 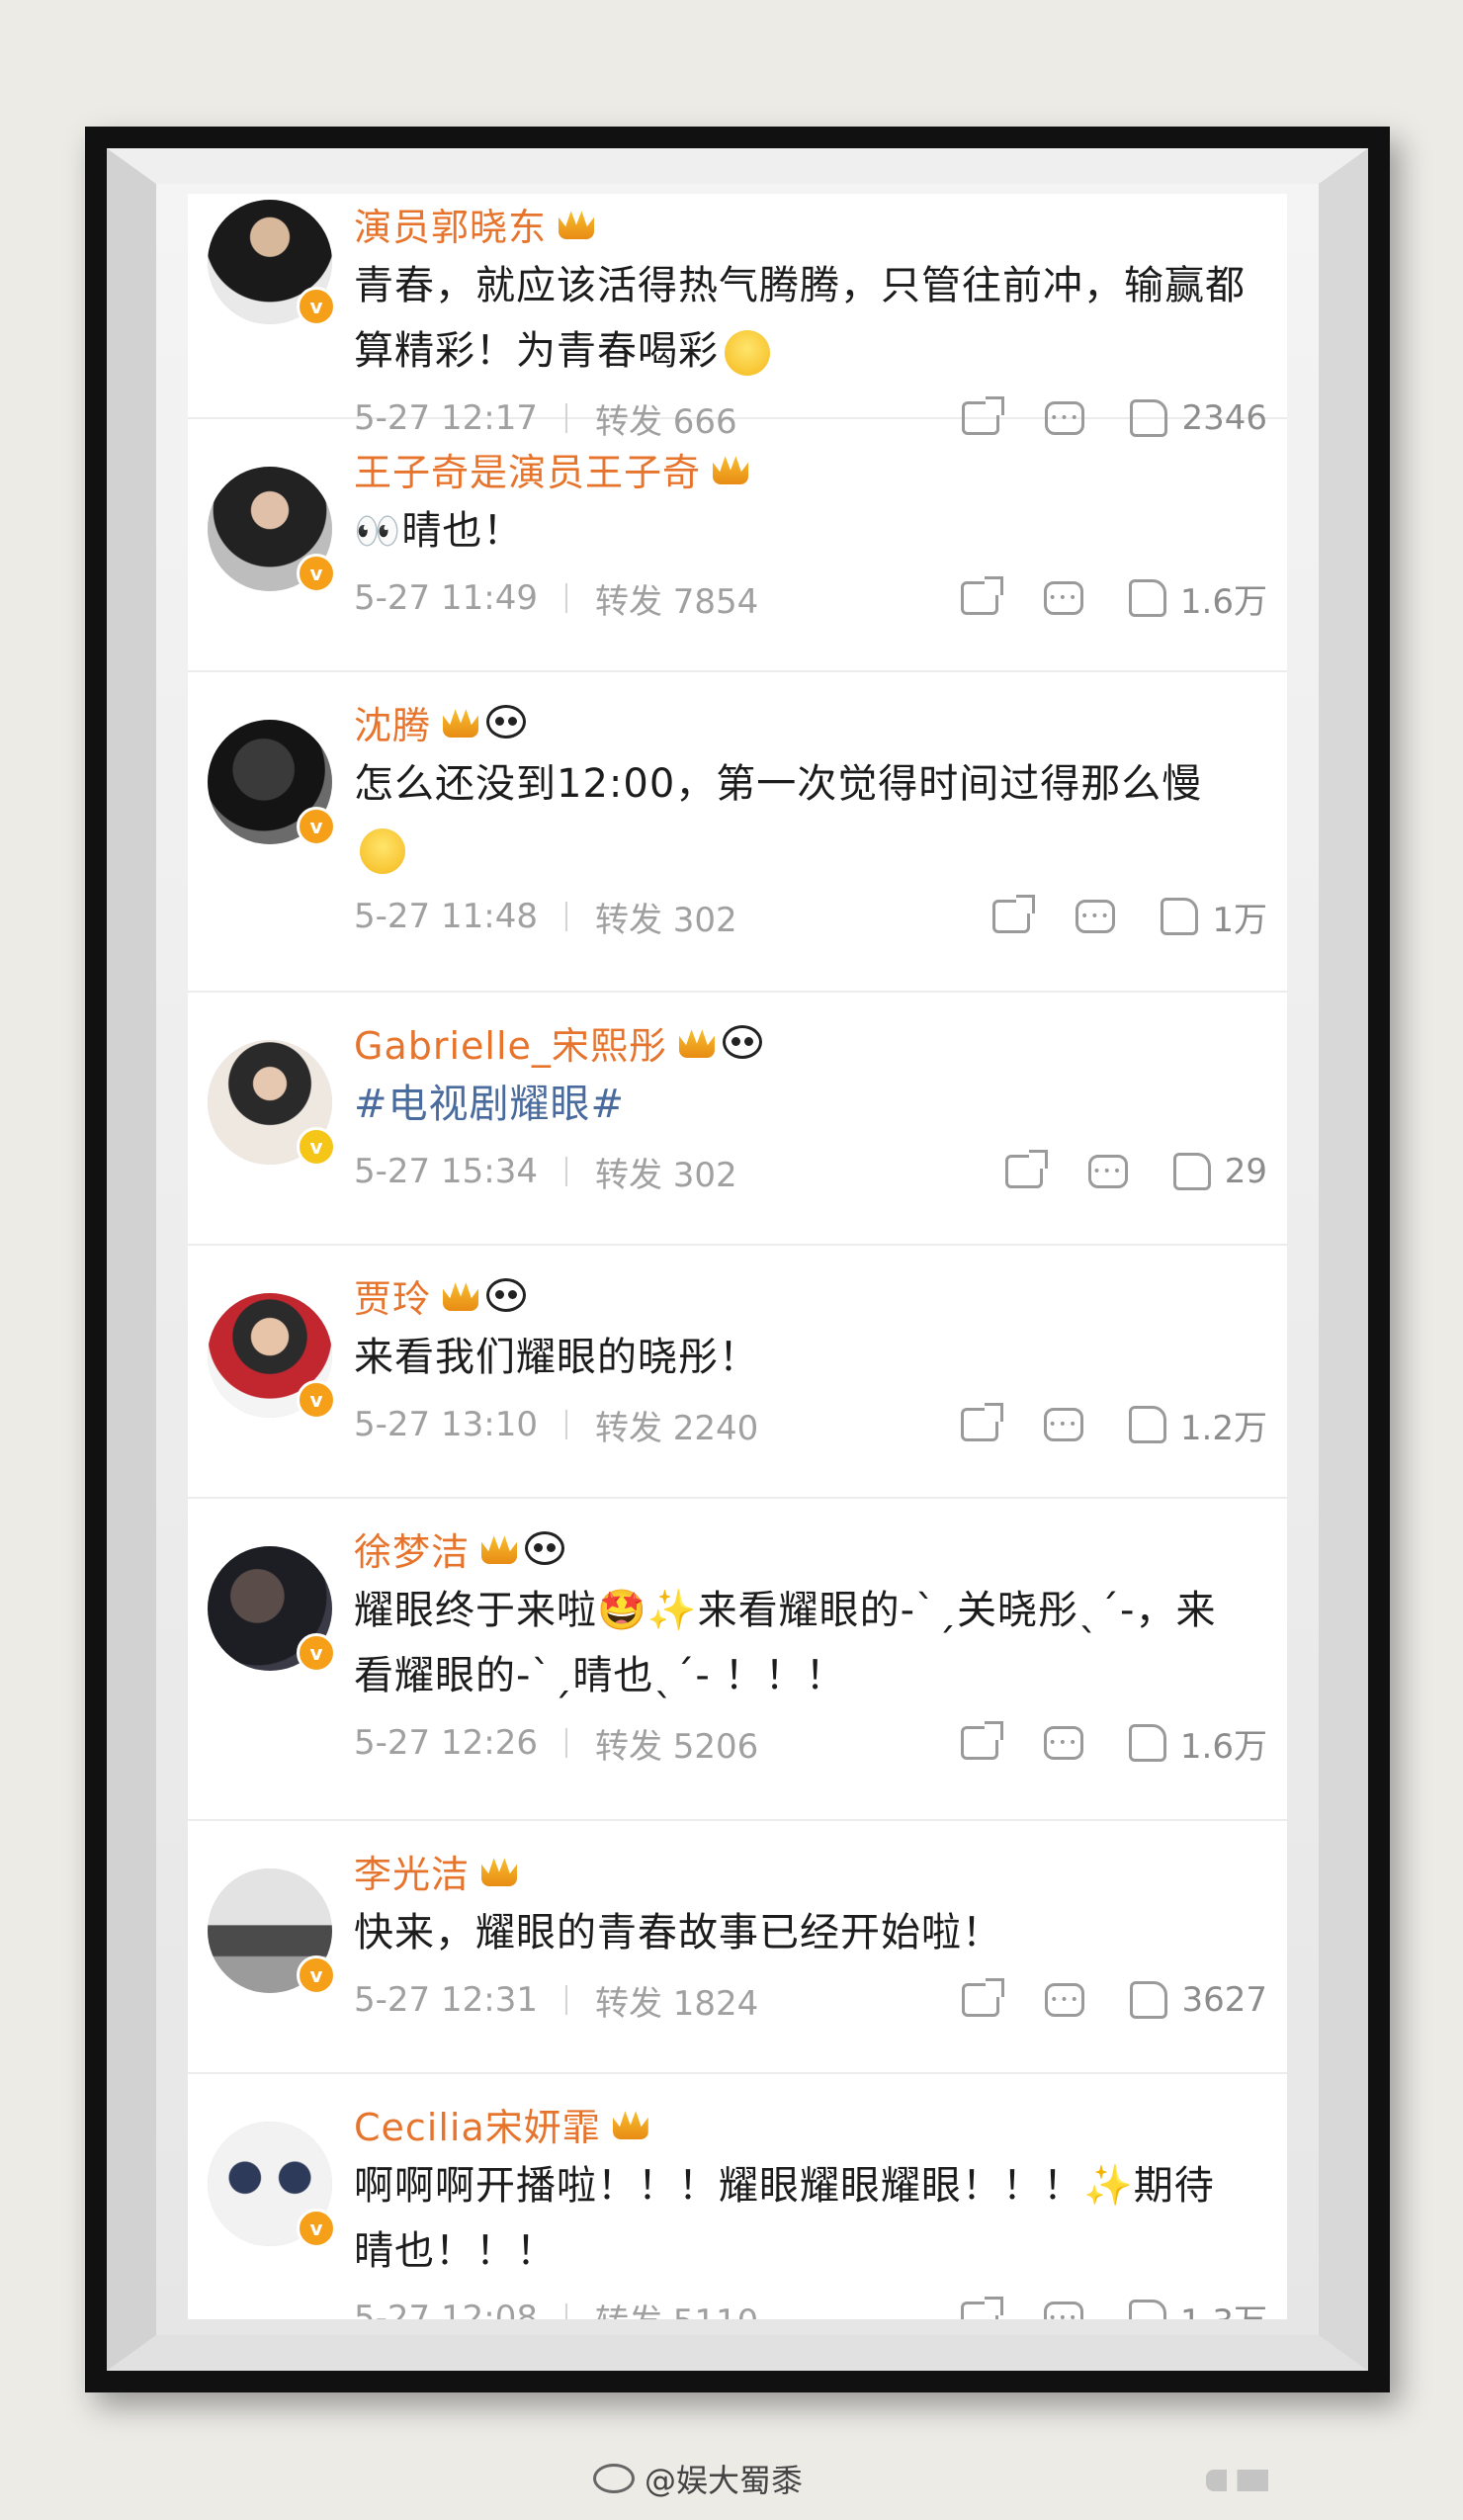 I want to click on eyes-emoji-icon: 👀, so click(x=378, y=531).